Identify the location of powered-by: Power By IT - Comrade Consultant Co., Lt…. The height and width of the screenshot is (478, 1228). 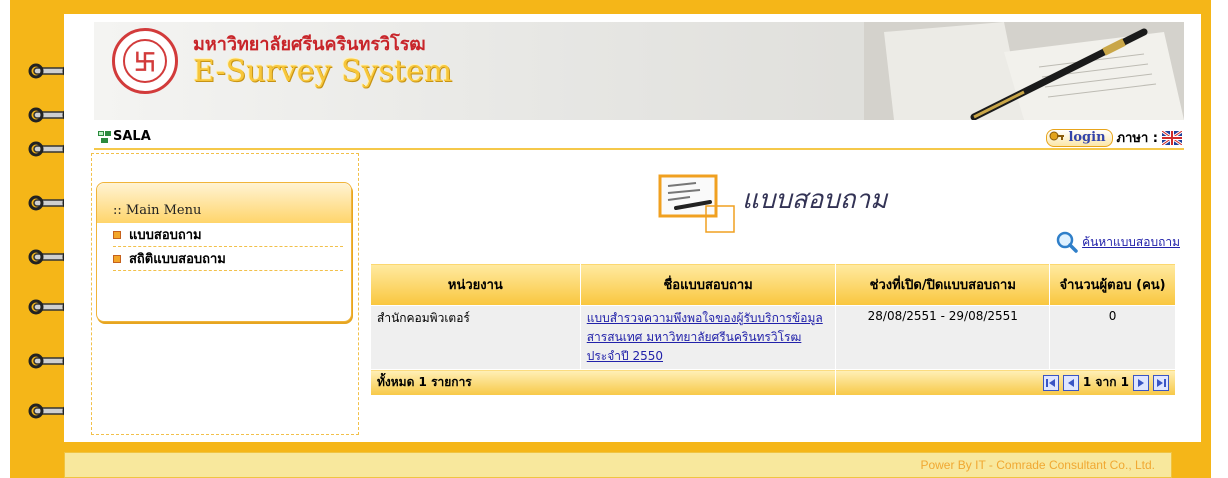
(1037, 465).